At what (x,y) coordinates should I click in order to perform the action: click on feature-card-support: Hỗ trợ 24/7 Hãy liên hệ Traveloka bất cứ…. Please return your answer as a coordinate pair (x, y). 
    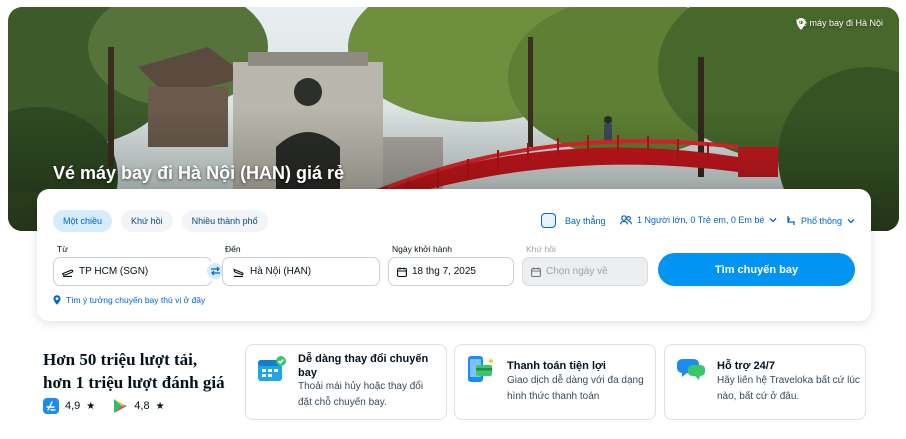
    Looking at the image, I should click on (765, 382).